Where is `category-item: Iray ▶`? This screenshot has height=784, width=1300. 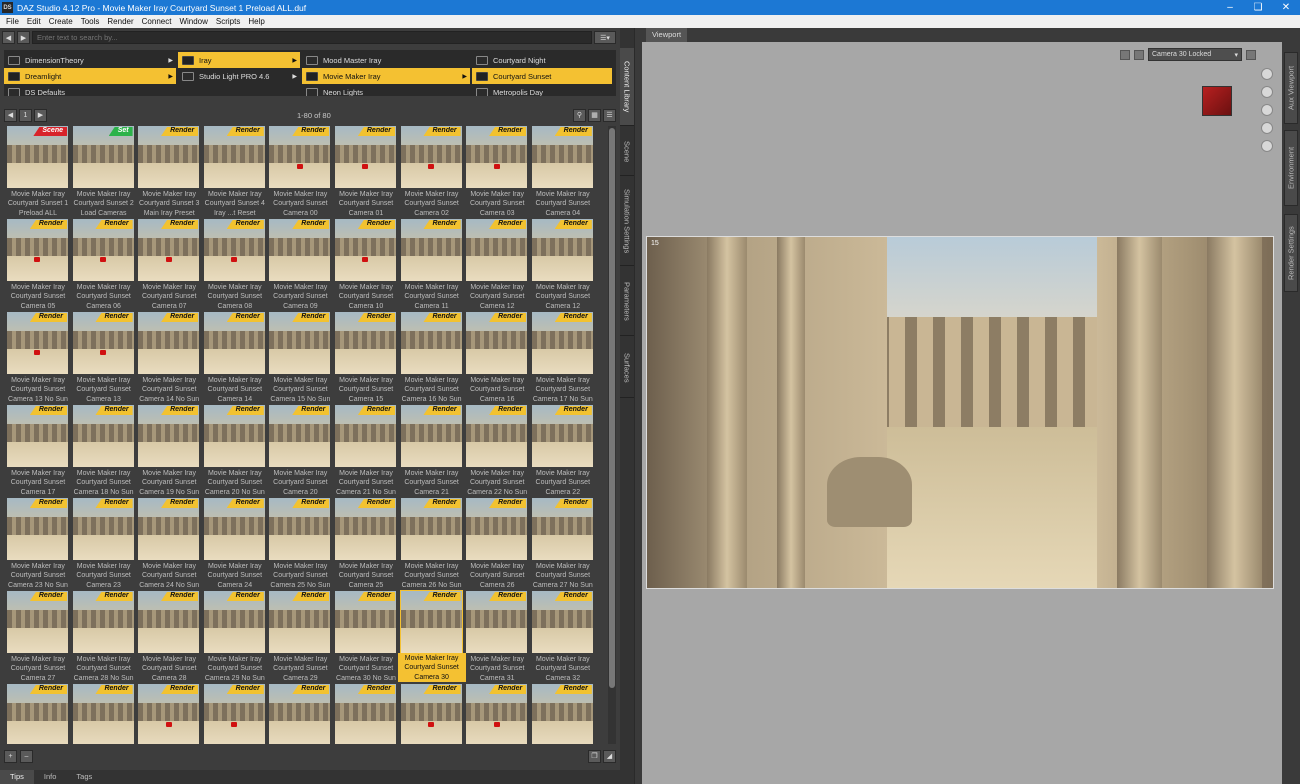 category-item: Iray ▶ is located at coordinates (239, 60).